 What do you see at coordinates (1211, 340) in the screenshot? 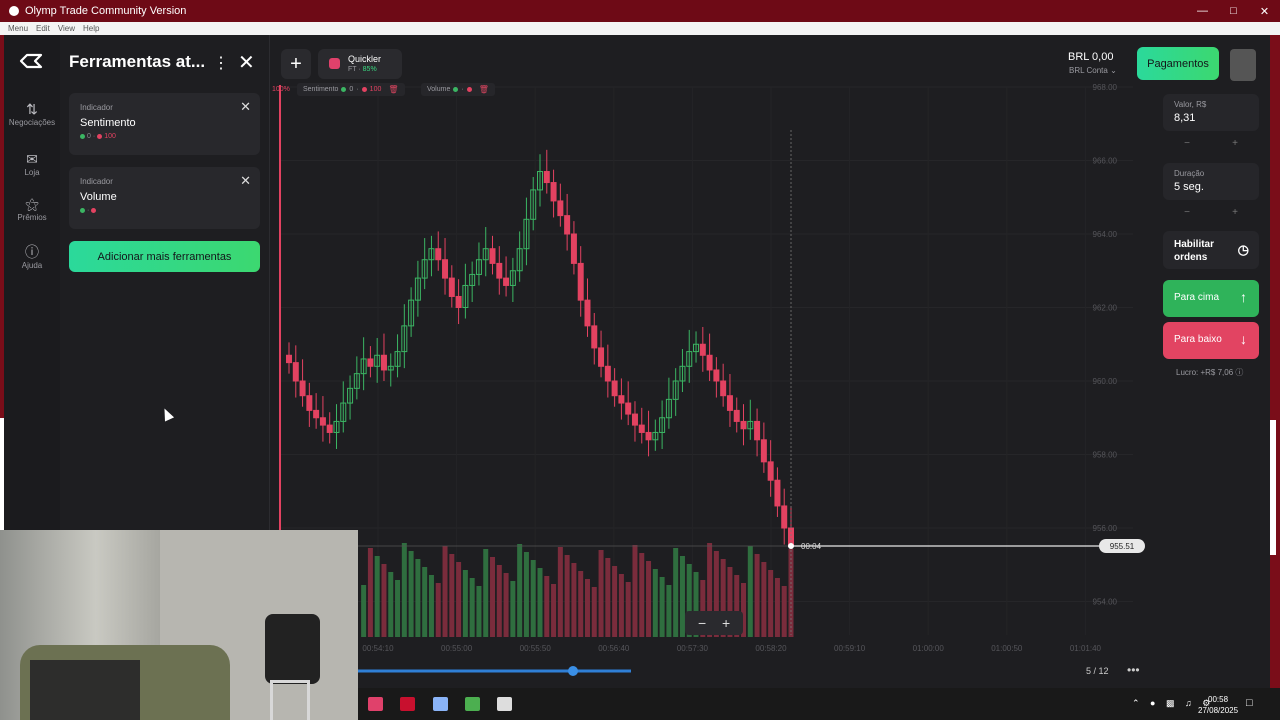
I see `down-button: Para baixo ↓` at bounding box center [1211, 340].